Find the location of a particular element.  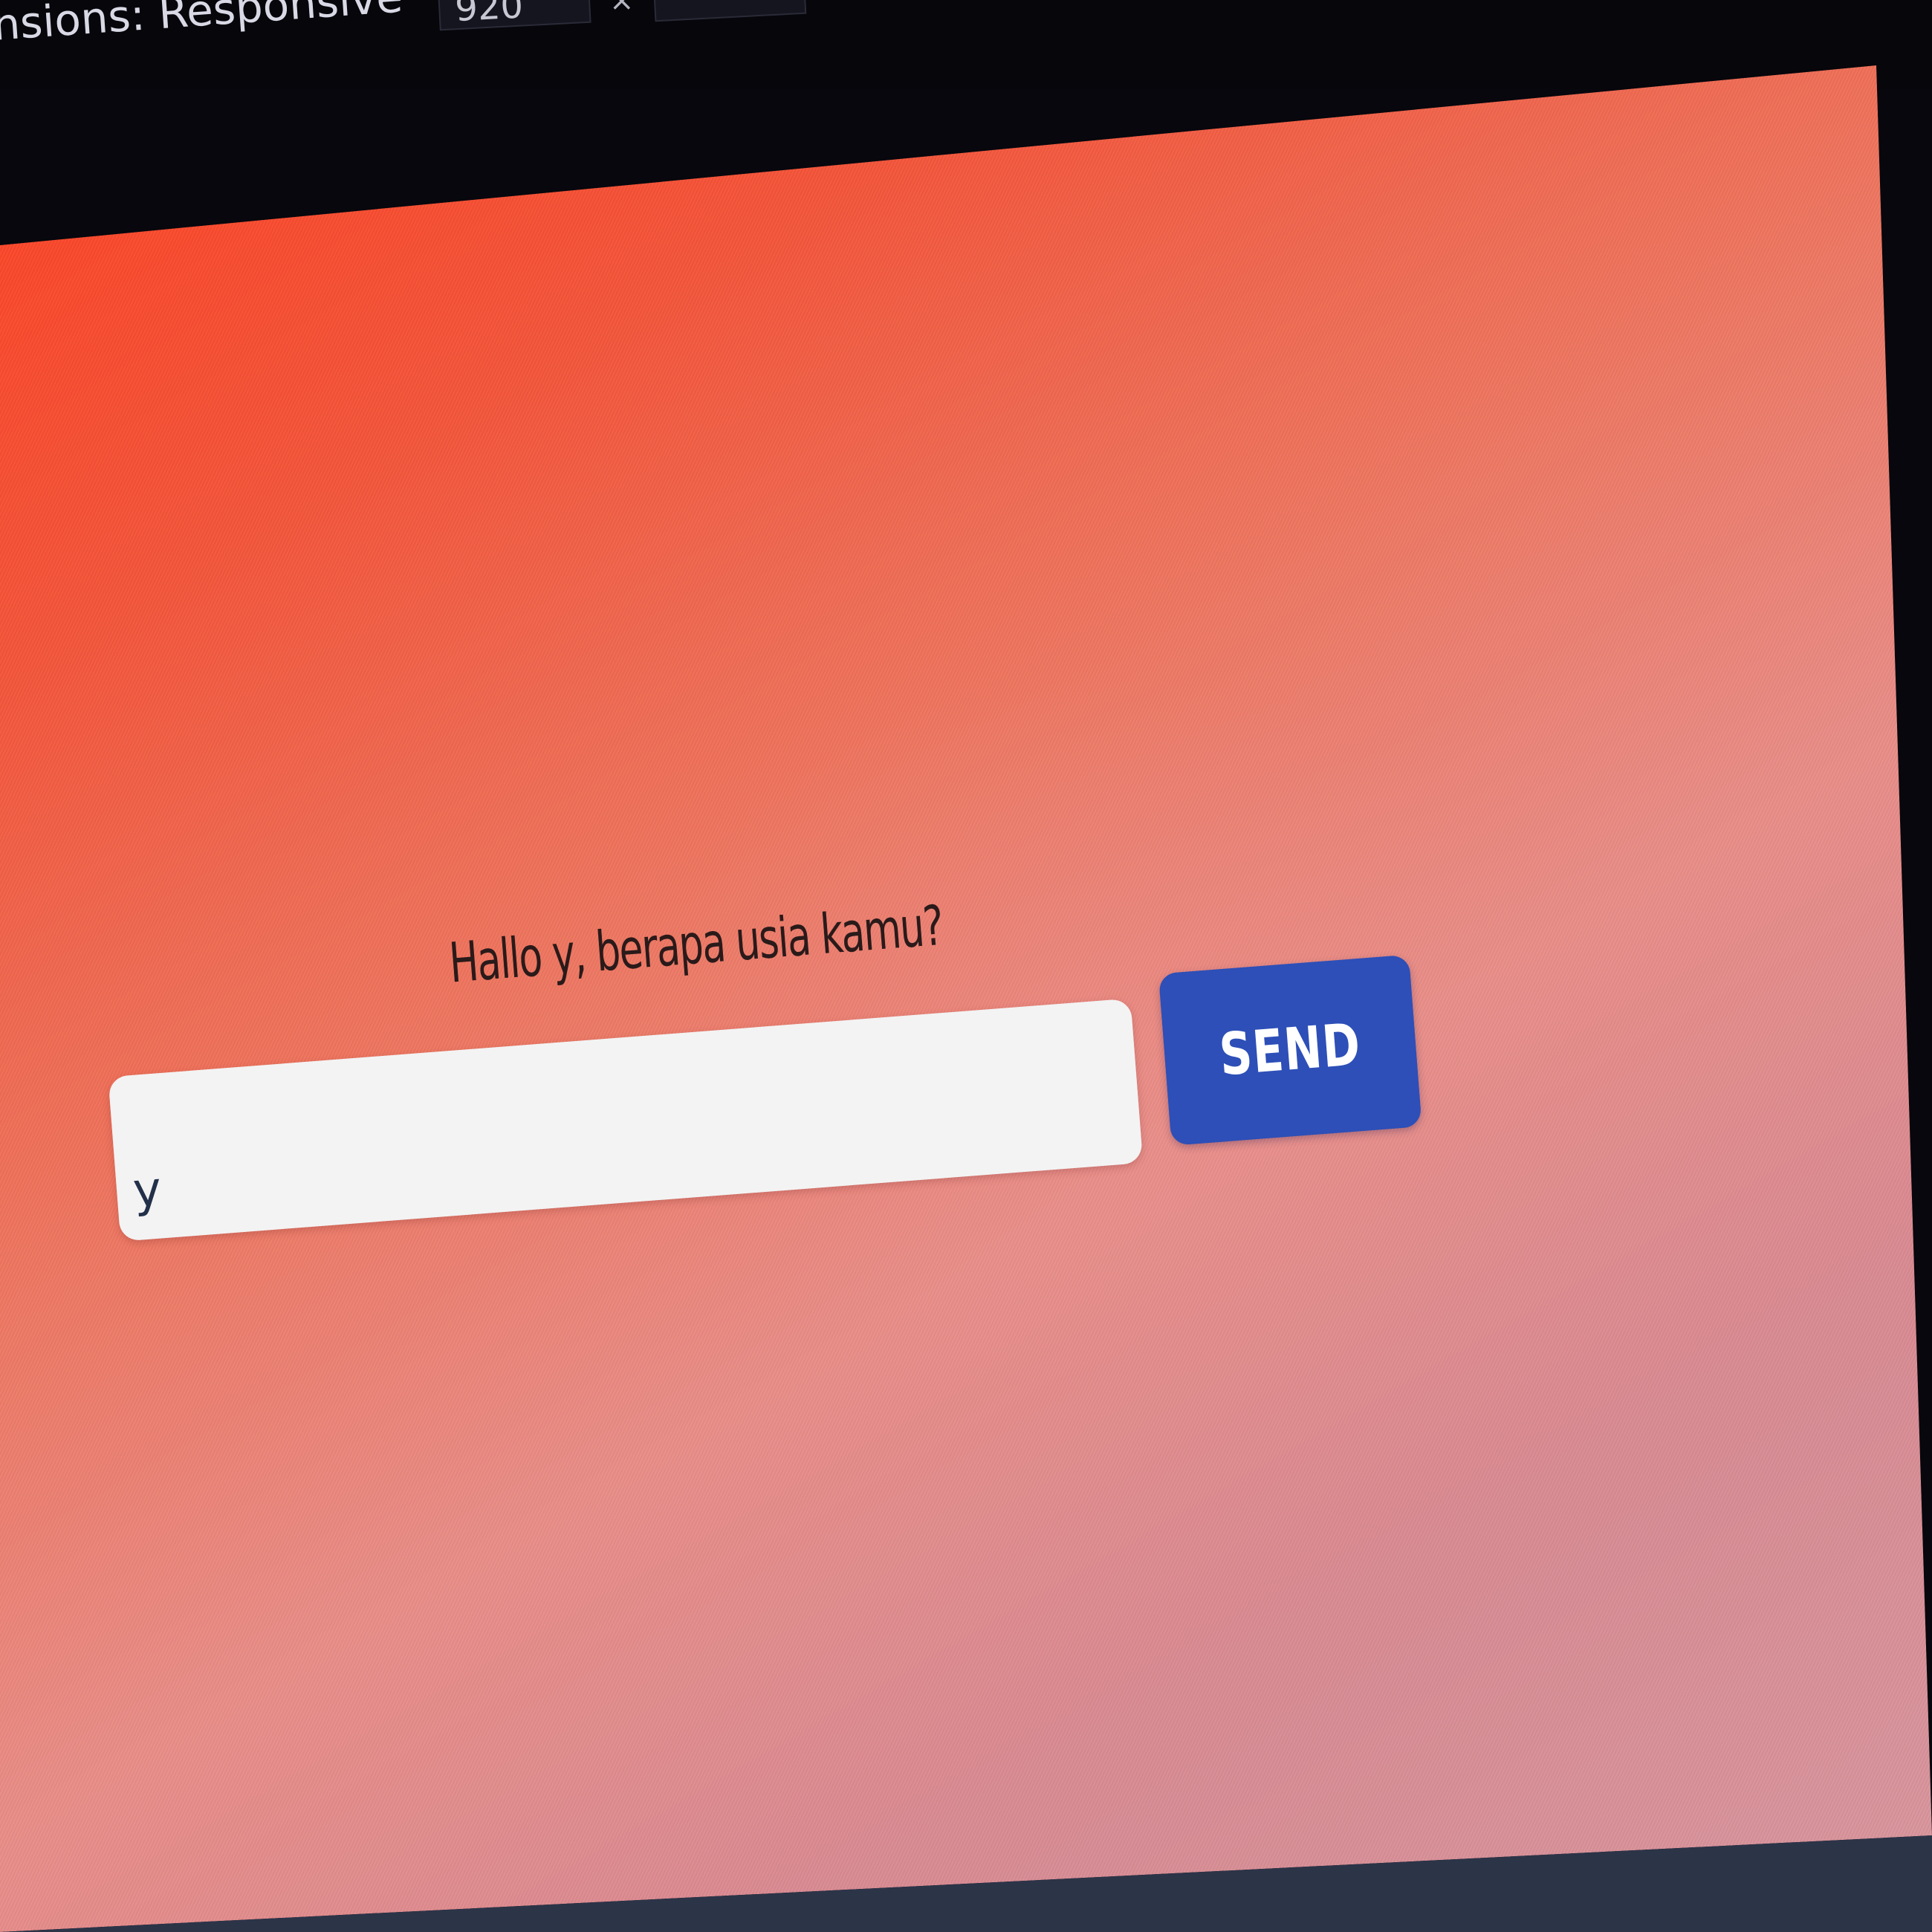

viewport-height-field is located at coordinates (729, 11).